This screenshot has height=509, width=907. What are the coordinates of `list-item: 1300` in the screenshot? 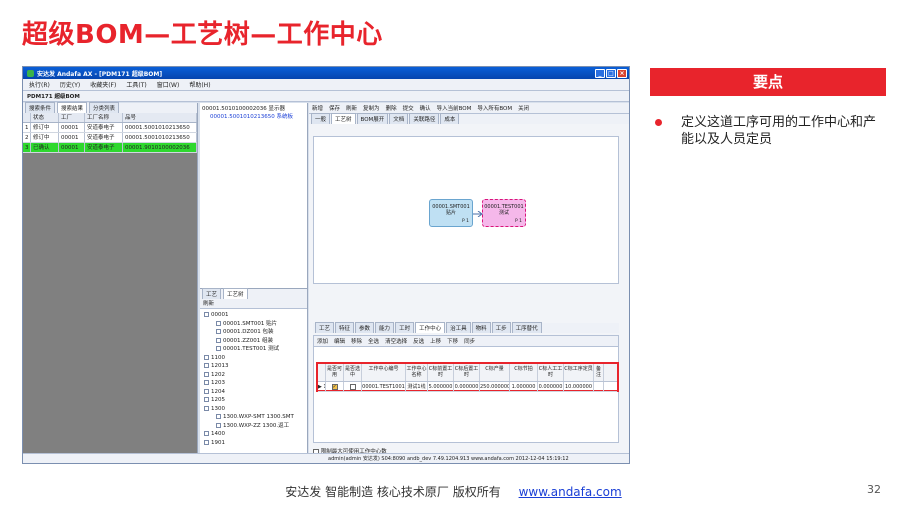 It's located at (254, 409).